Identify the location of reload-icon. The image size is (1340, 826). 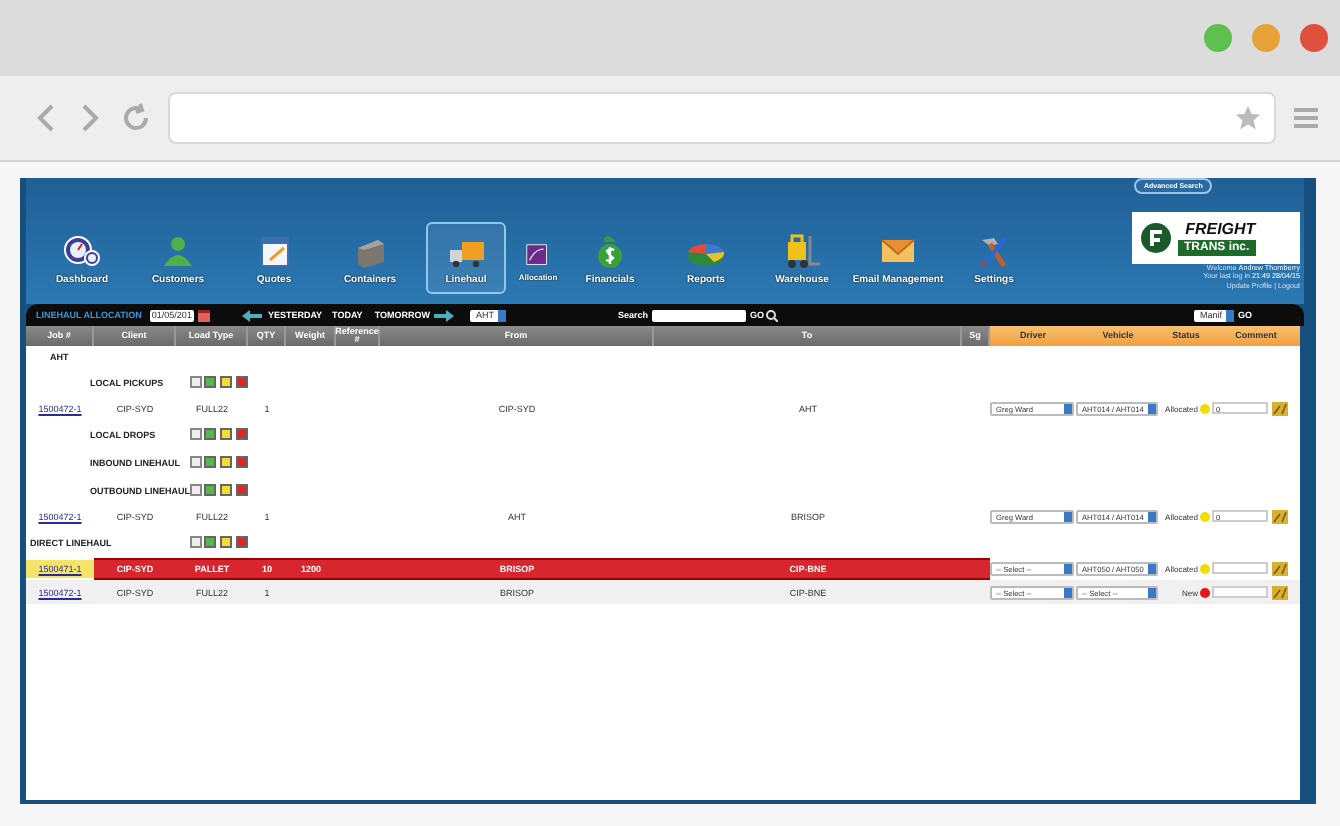
(136, 118).